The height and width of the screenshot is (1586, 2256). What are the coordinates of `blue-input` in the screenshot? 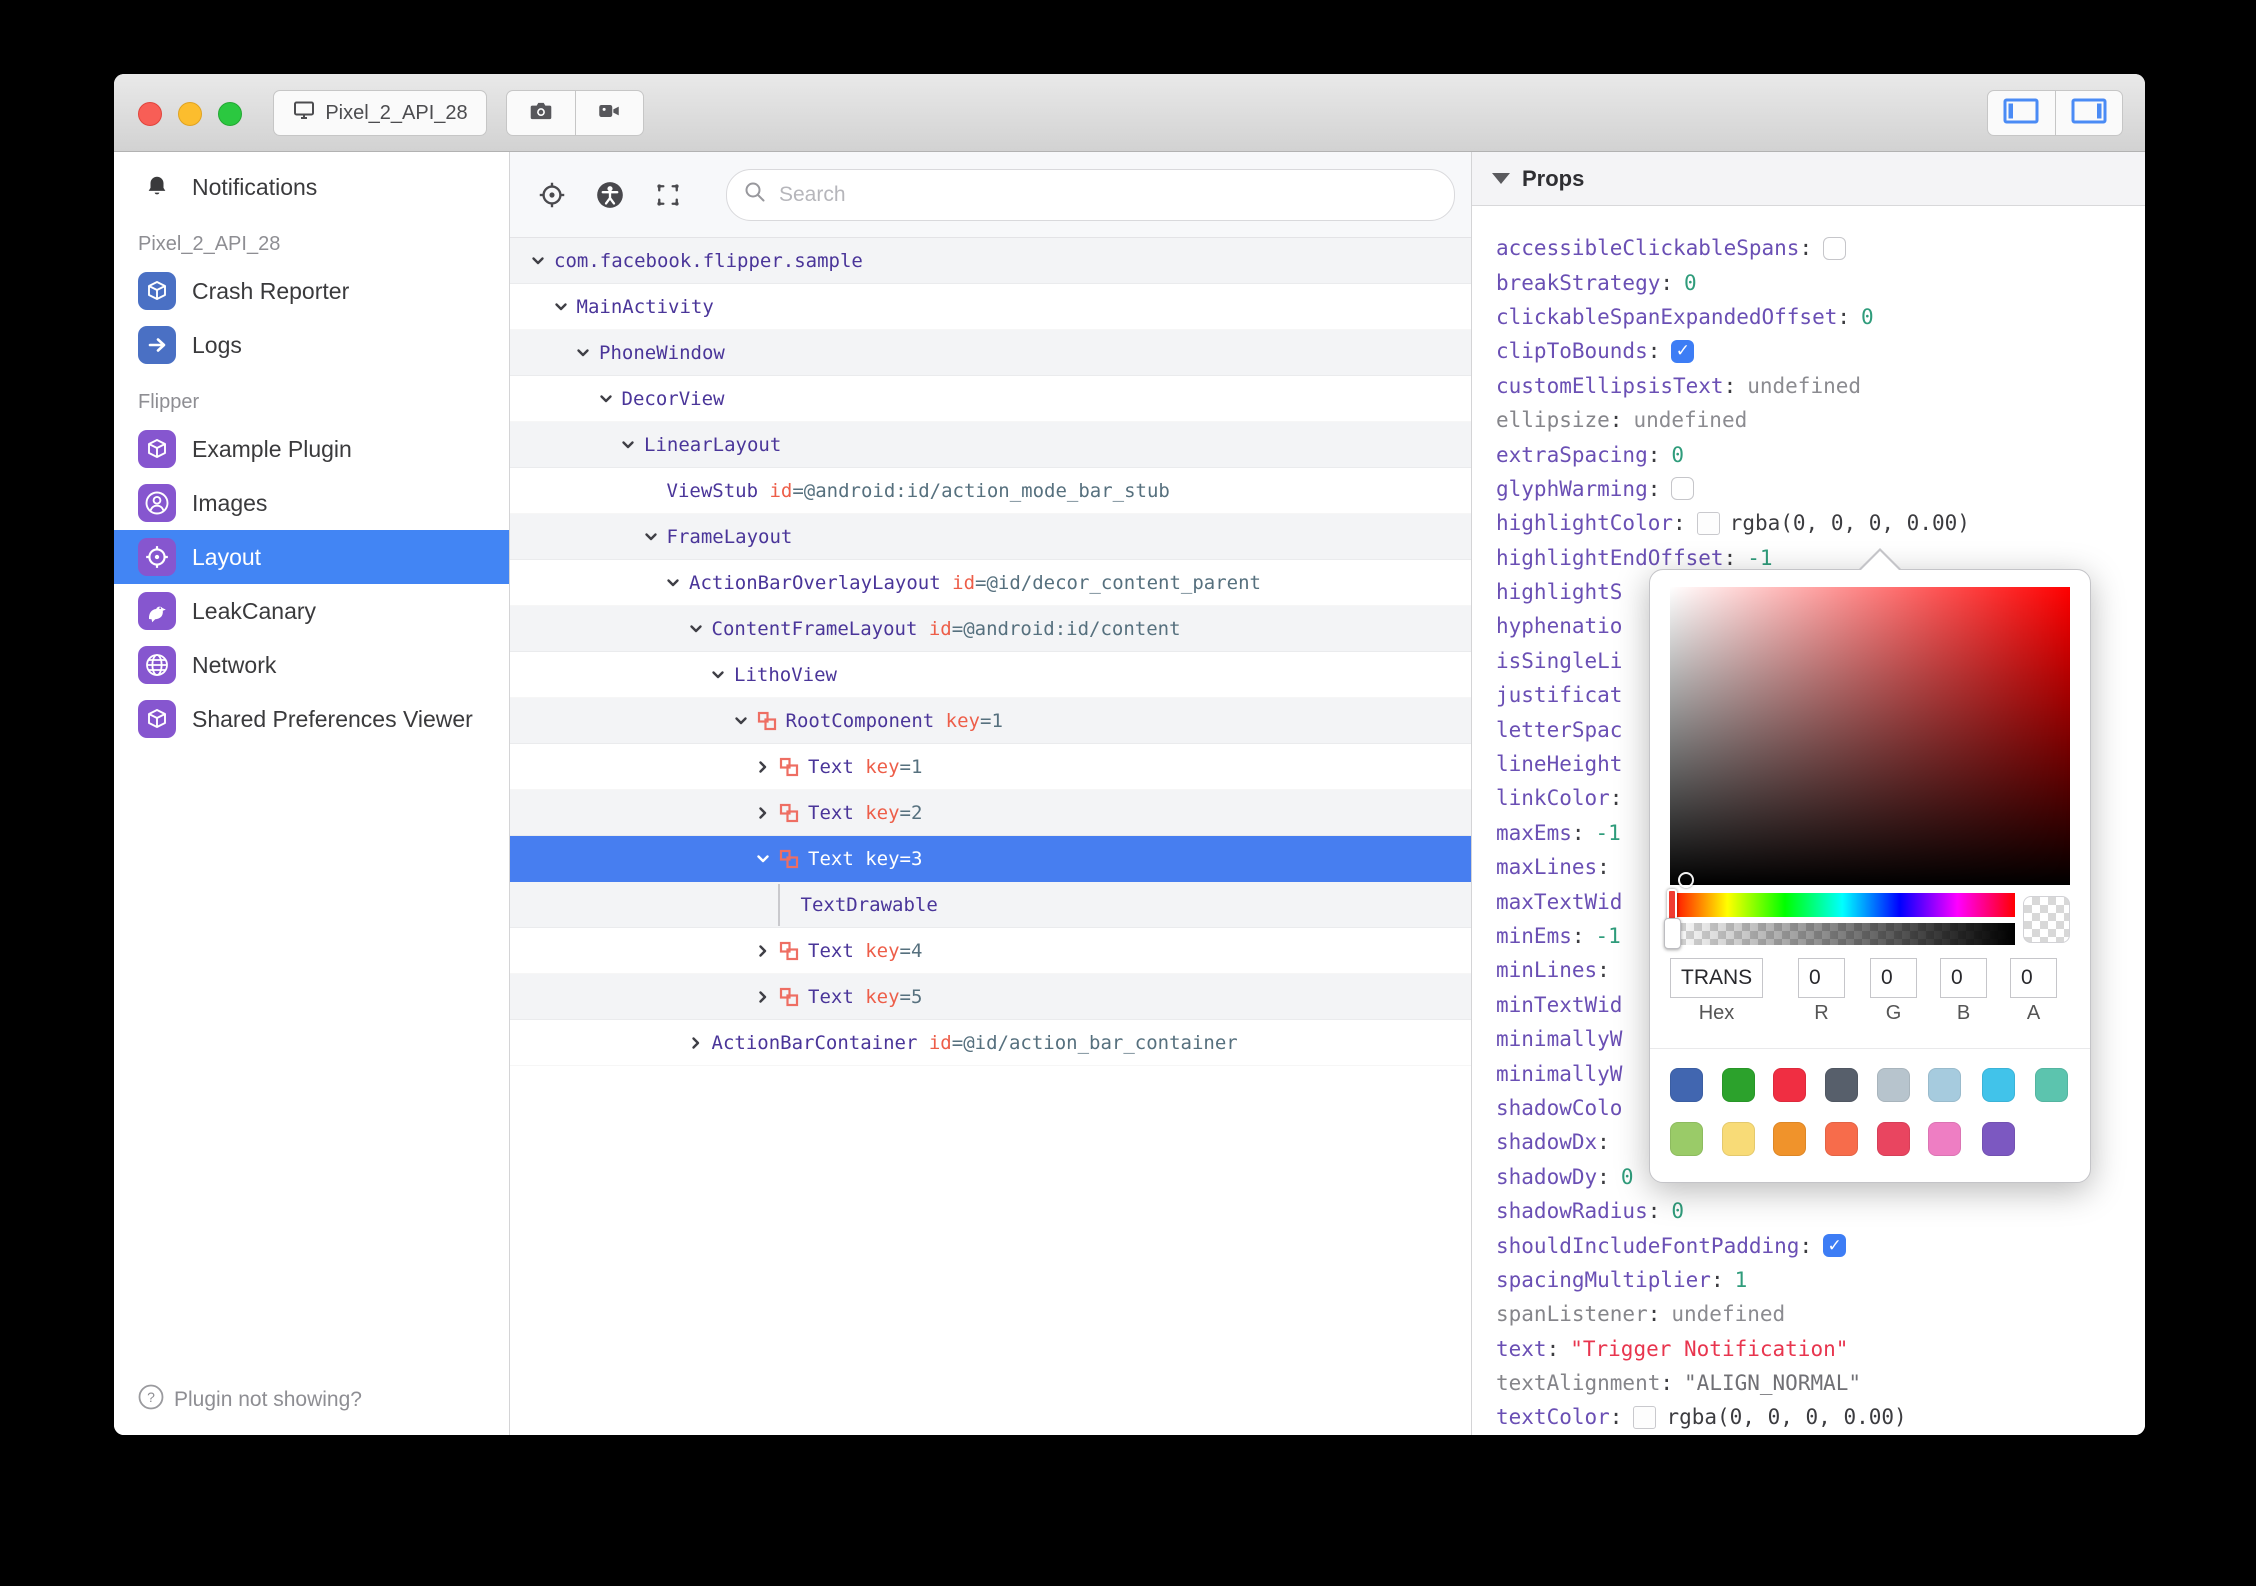 It's located at (1963, 978).